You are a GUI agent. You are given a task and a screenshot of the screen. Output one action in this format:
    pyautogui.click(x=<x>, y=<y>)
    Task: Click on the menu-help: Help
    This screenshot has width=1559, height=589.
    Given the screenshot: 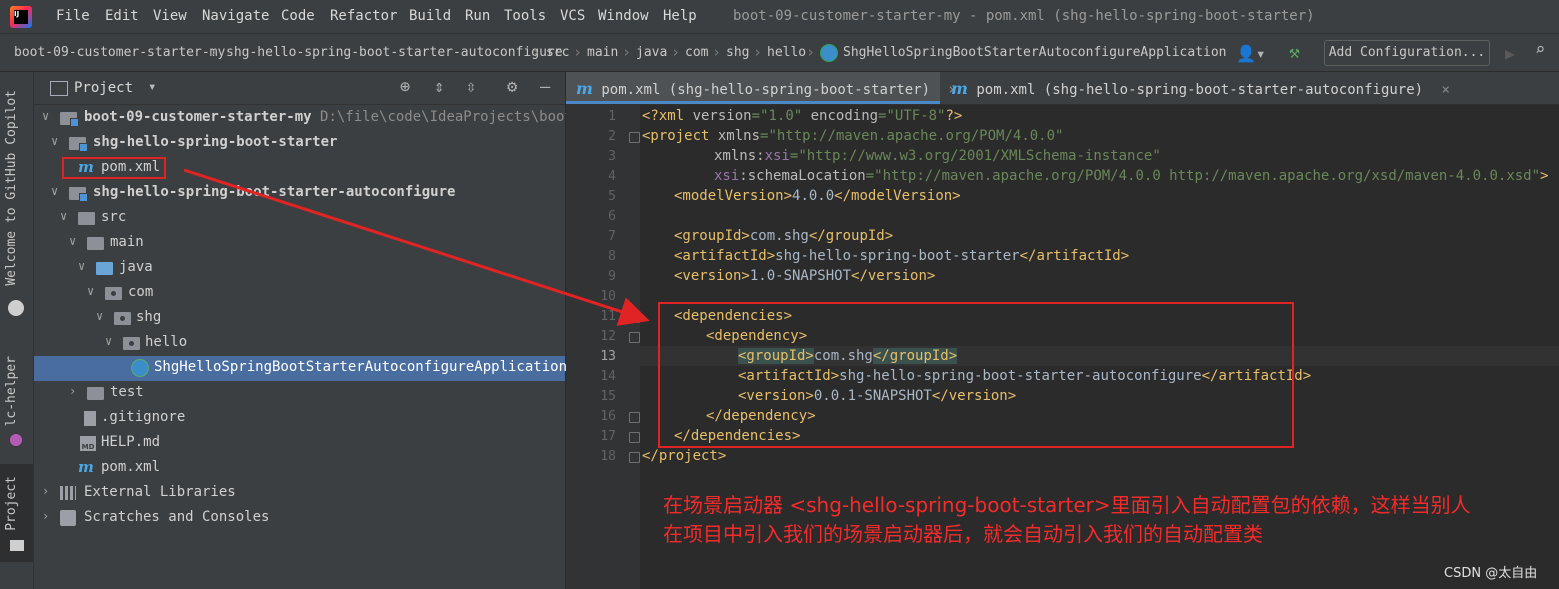 What is the action you would take?
    pyautogui.click(x=680, y=16)
    